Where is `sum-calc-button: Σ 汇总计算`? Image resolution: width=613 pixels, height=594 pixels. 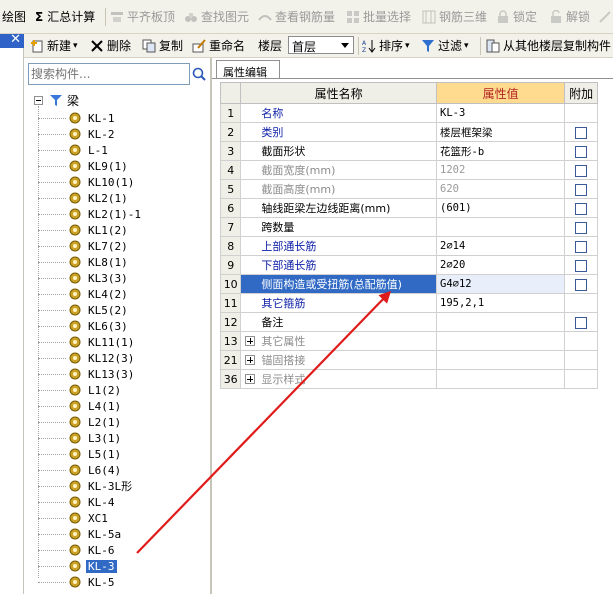
sum-calc-button: Σ 汇总计算 is located at coordinates (65, 17).